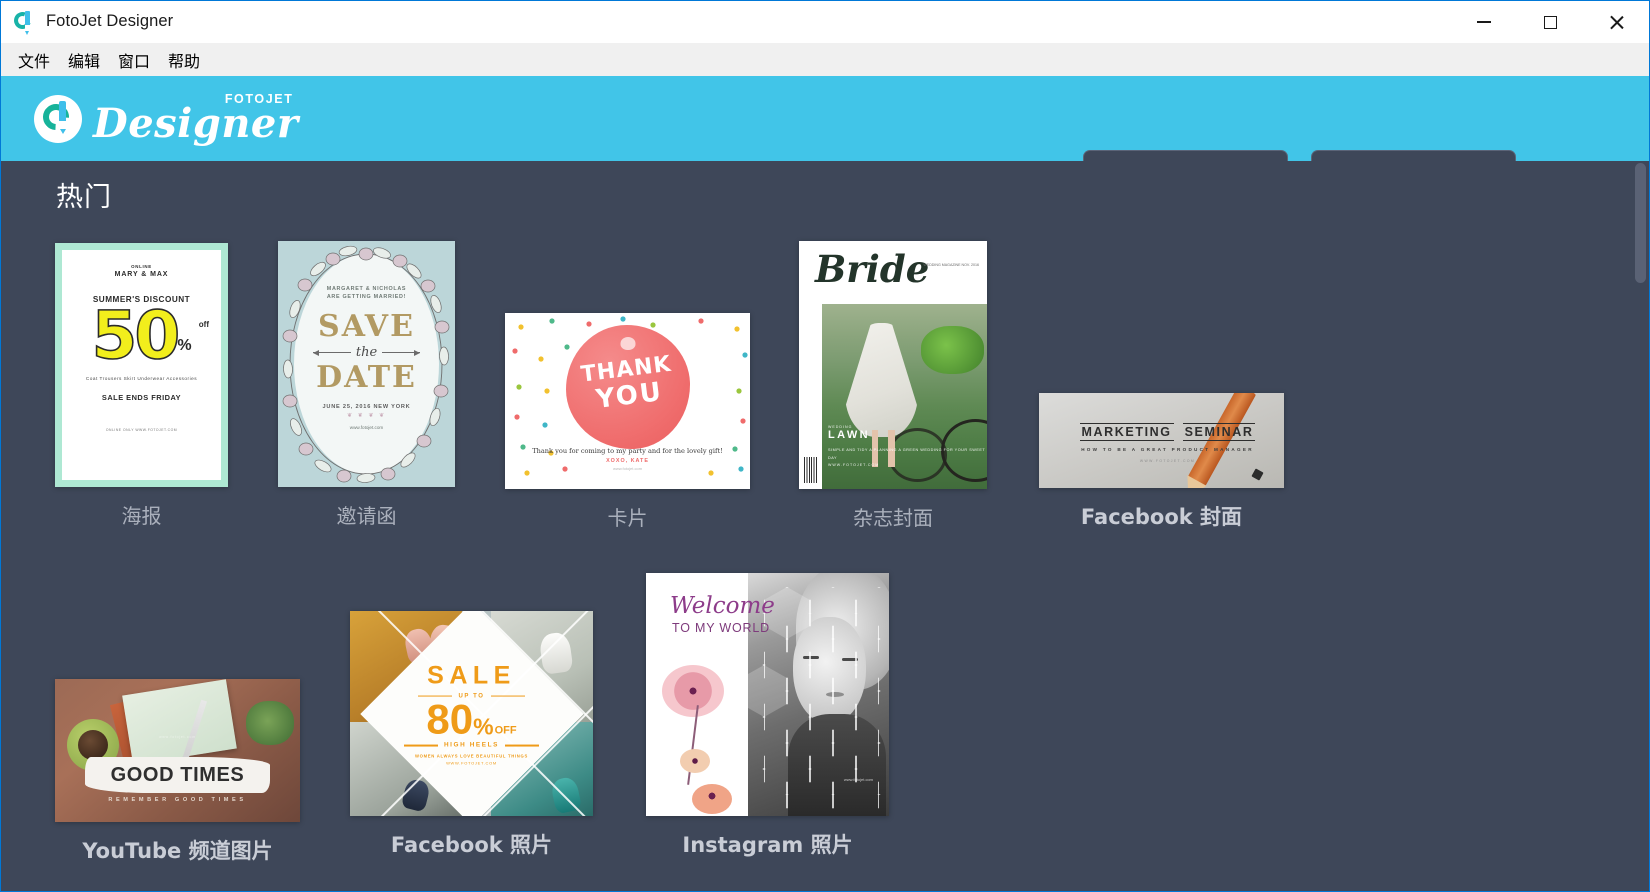 Image resolution: width=1650 pixels, height=892 pixels. I want to click on magazine-title: Bride, so click(872, 269).